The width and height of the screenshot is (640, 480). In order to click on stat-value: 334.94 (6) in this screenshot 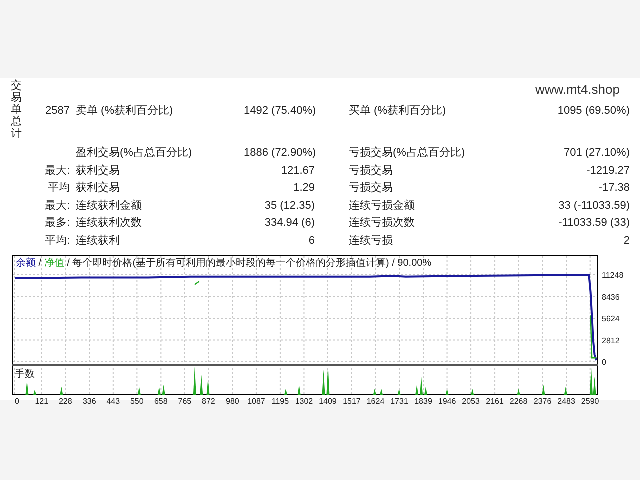, I will do `click(289, 223)`.